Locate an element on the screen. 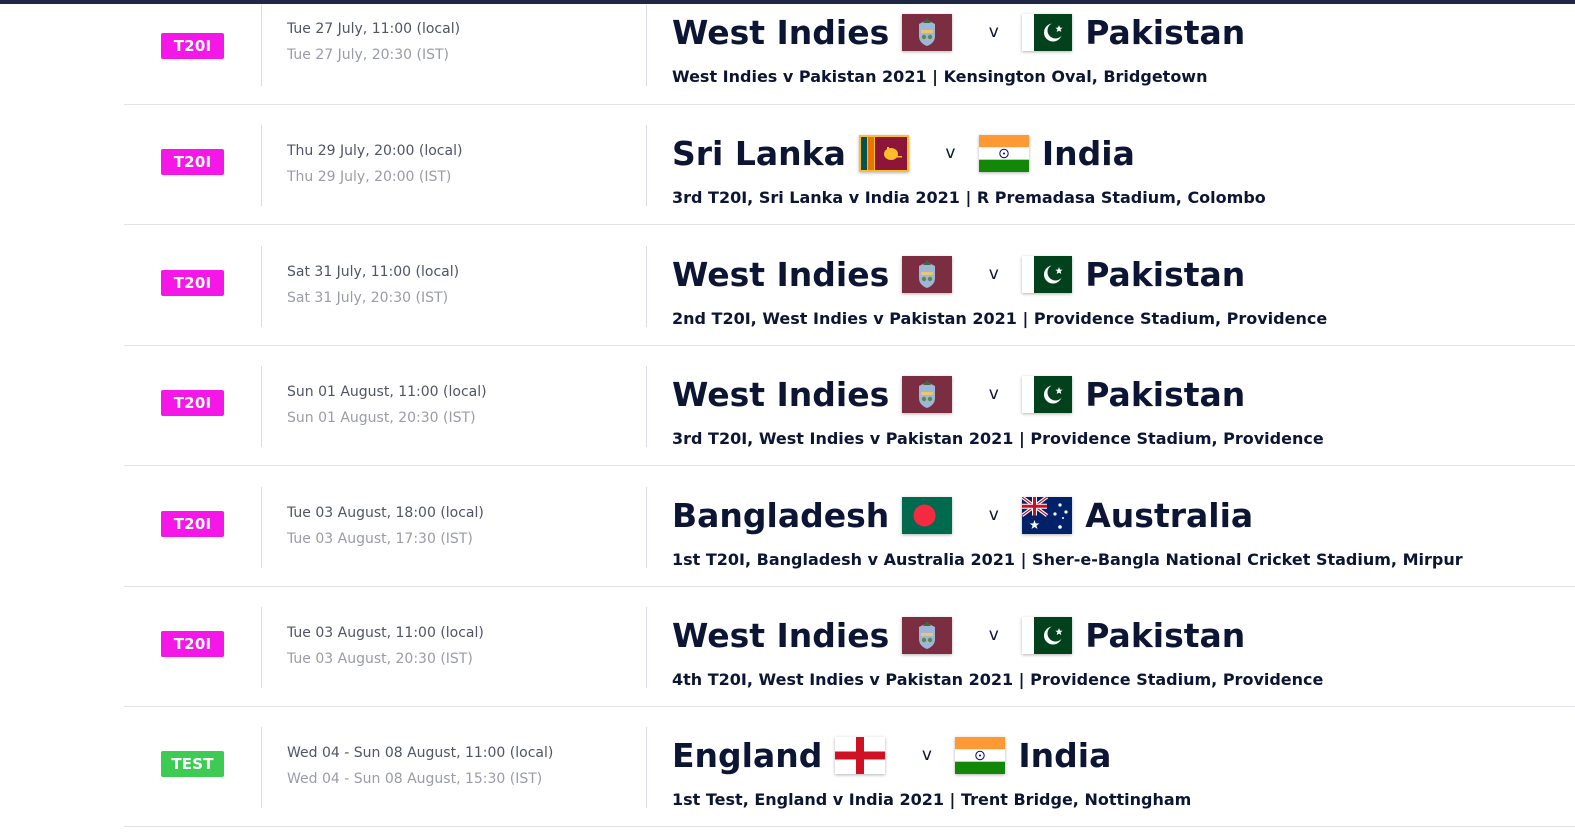 This screenshot has width=1575, height=835. ist-time: Sun 01 August, 20:30 (IST) is located at coordinates (381, 418).